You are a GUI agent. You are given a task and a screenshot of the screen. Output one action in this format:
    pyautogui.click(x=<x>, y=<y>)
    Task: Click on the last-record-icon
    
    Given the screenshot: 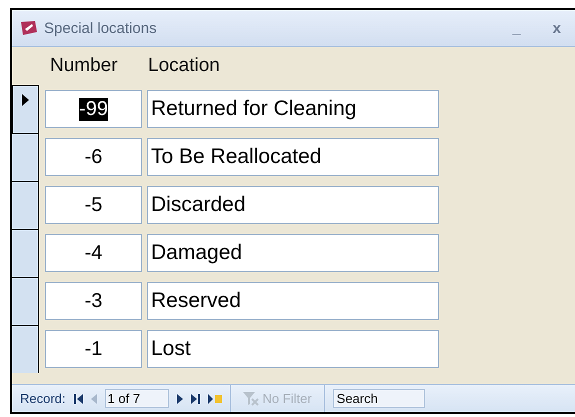 What is the action you would take?
    pyautogui.click(x=195, y=399)
    